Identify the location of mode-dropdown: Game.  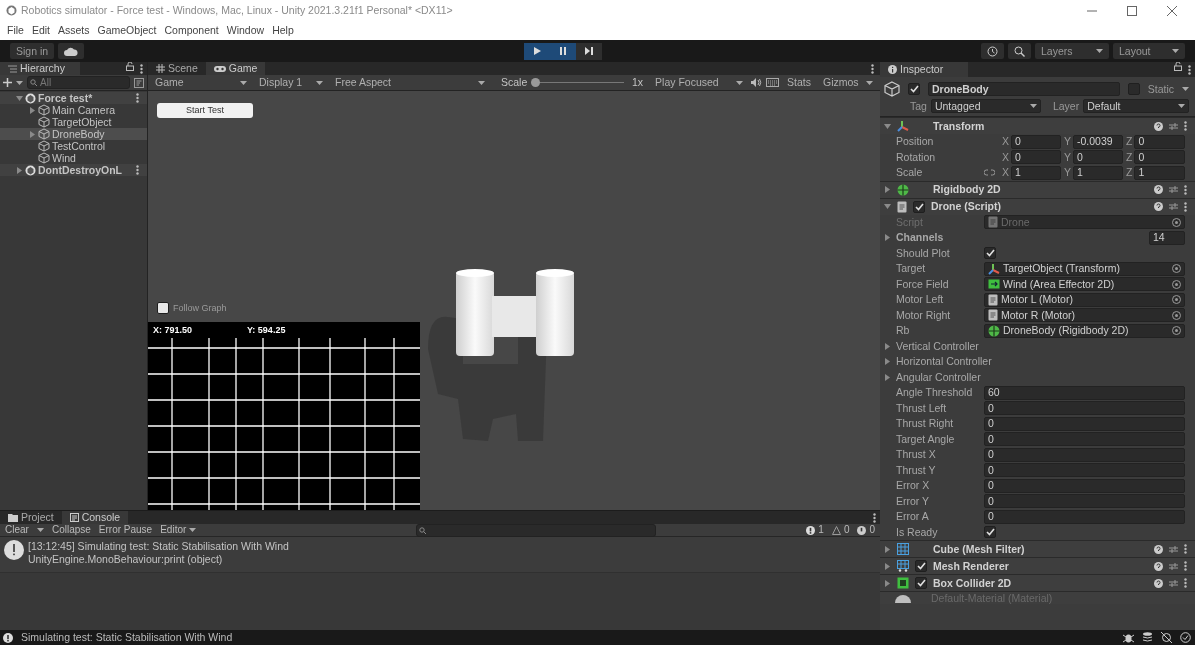
(201, 82).